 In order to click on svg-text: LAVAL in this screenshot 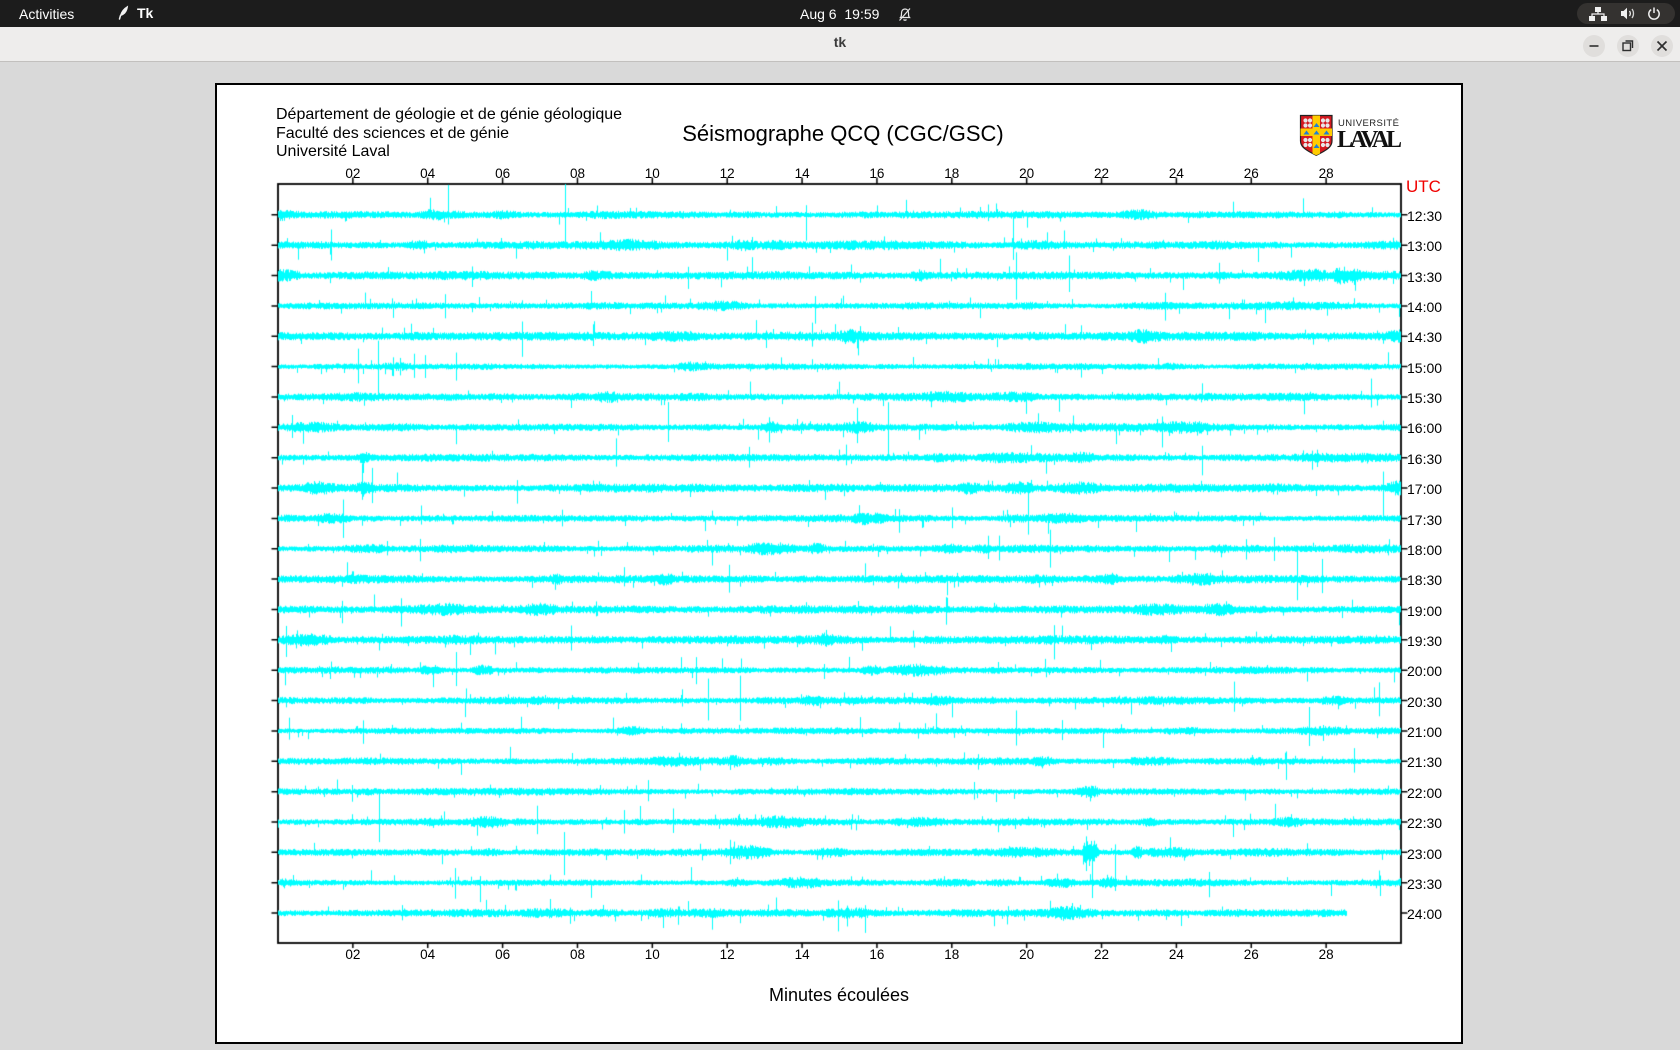, I will do `click(1369, 140)`.